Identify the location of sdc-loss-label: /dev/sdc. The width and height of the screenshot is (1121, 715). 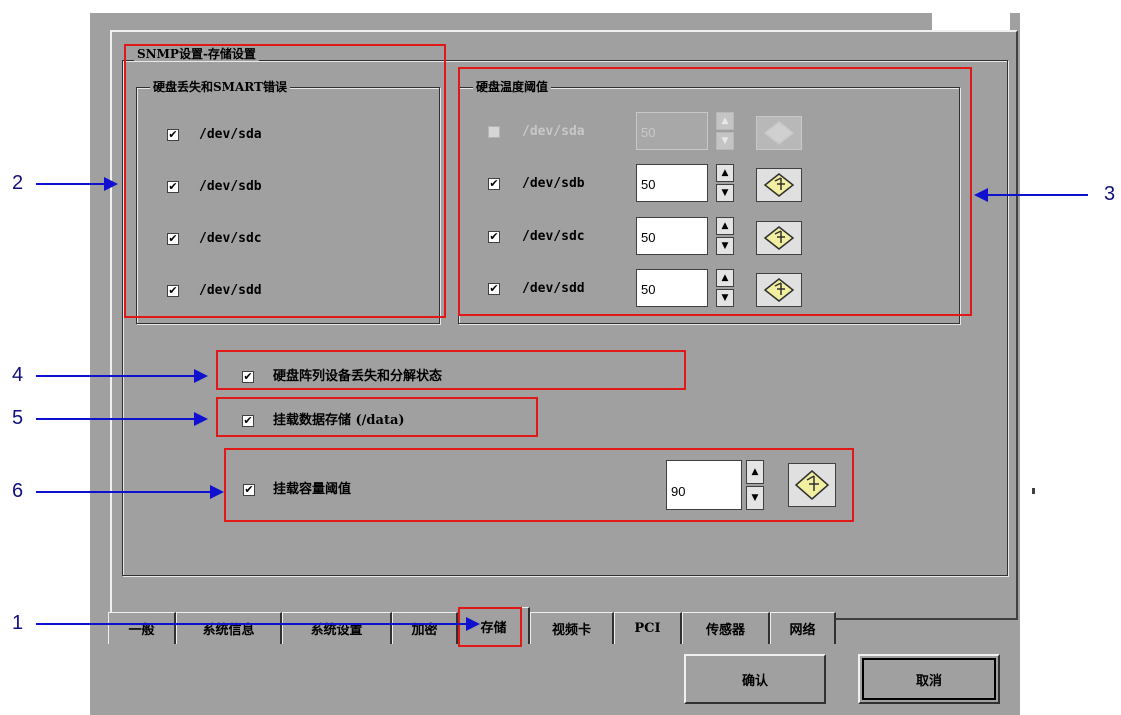
(230, 238).